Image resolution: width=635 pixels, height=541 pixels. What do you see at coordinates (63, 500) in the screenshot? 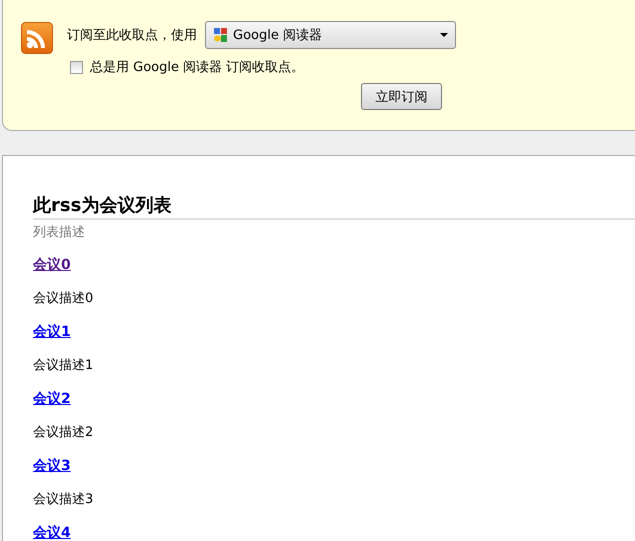
I see `item-description: 会议描述3` at bounding box center [63, 500].